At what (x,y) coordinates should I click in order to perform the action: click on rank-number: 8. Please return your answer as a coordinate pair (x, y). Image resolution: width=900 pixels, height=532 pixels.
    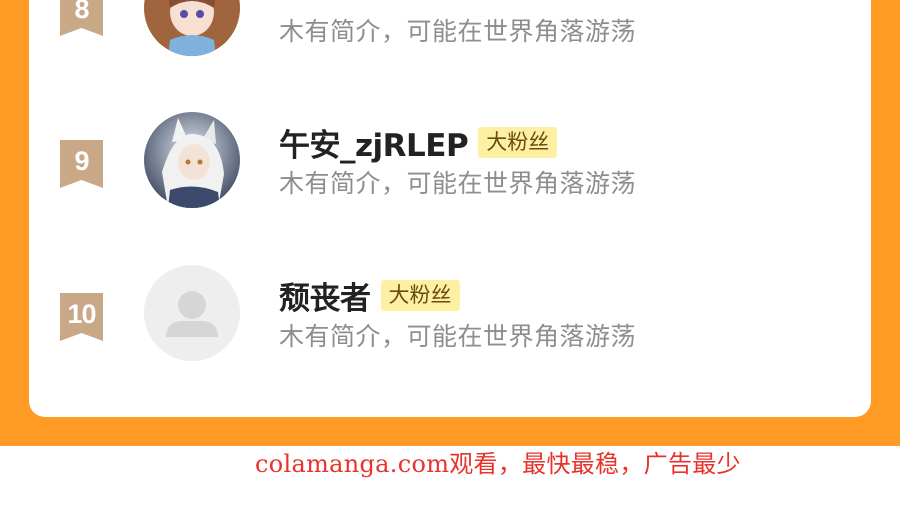
    Looking at the image, I should click on (81, 12).